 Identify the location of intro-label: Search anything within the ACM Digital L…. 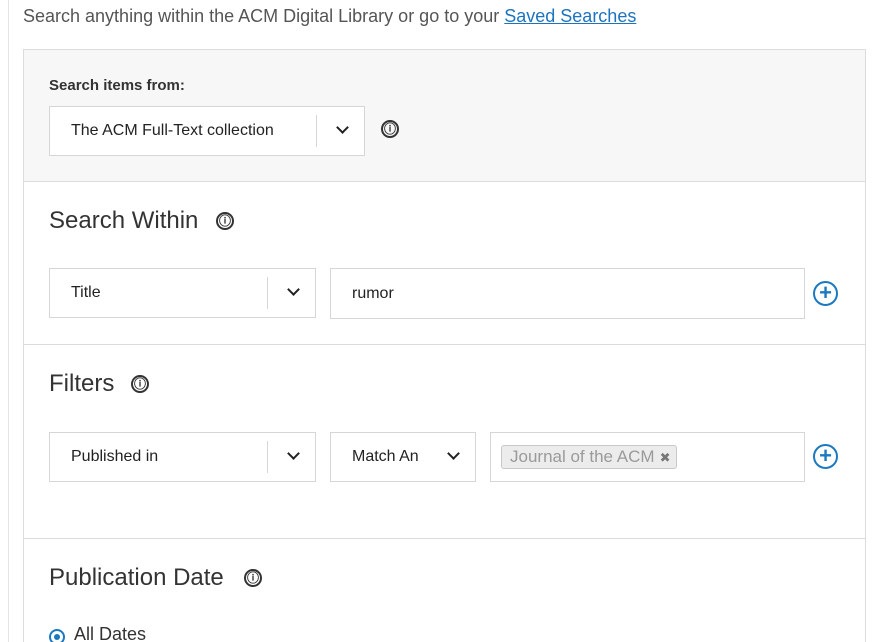
(264, 16).